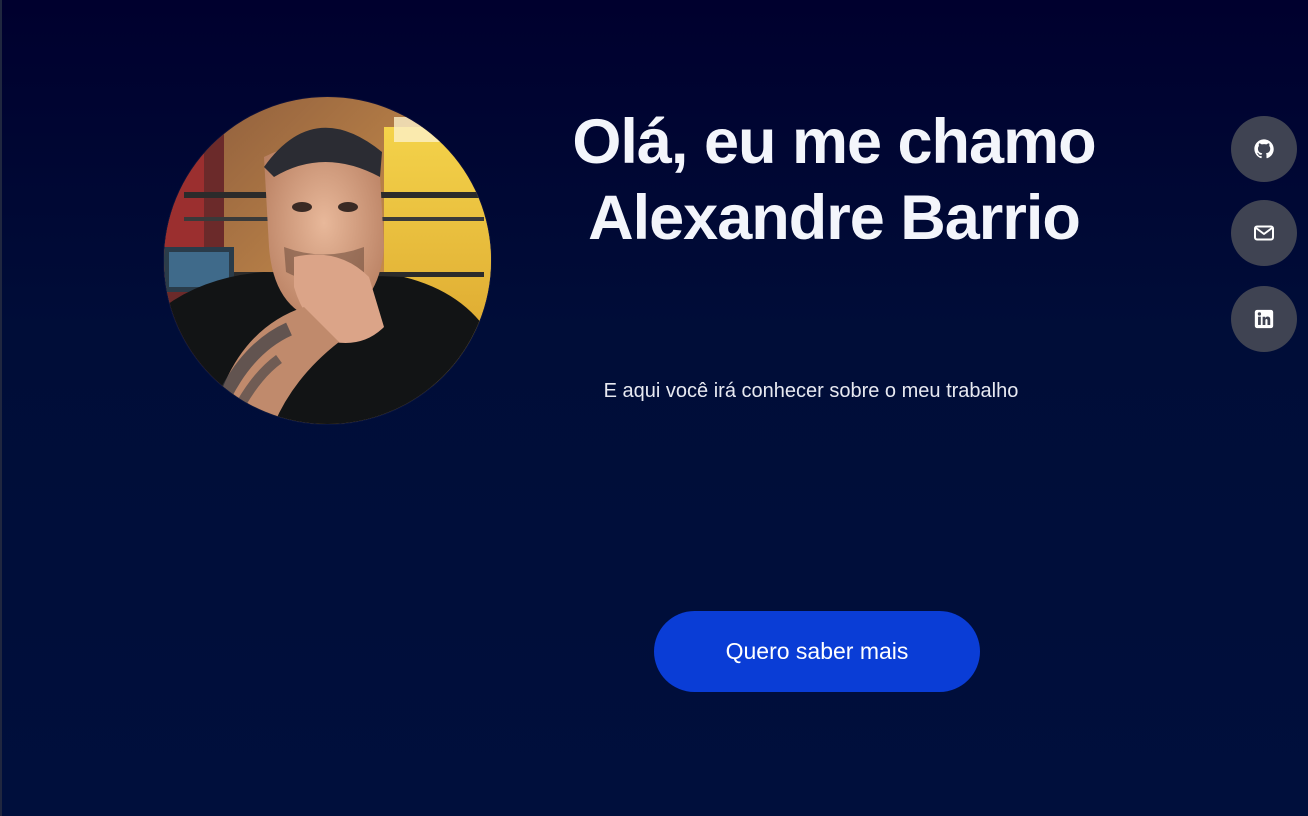 The width and height of the screenshot is (1308, 816). I want to click on page-title: Olá, eu me chamo Alexandre Barrio, so click(834, 180).